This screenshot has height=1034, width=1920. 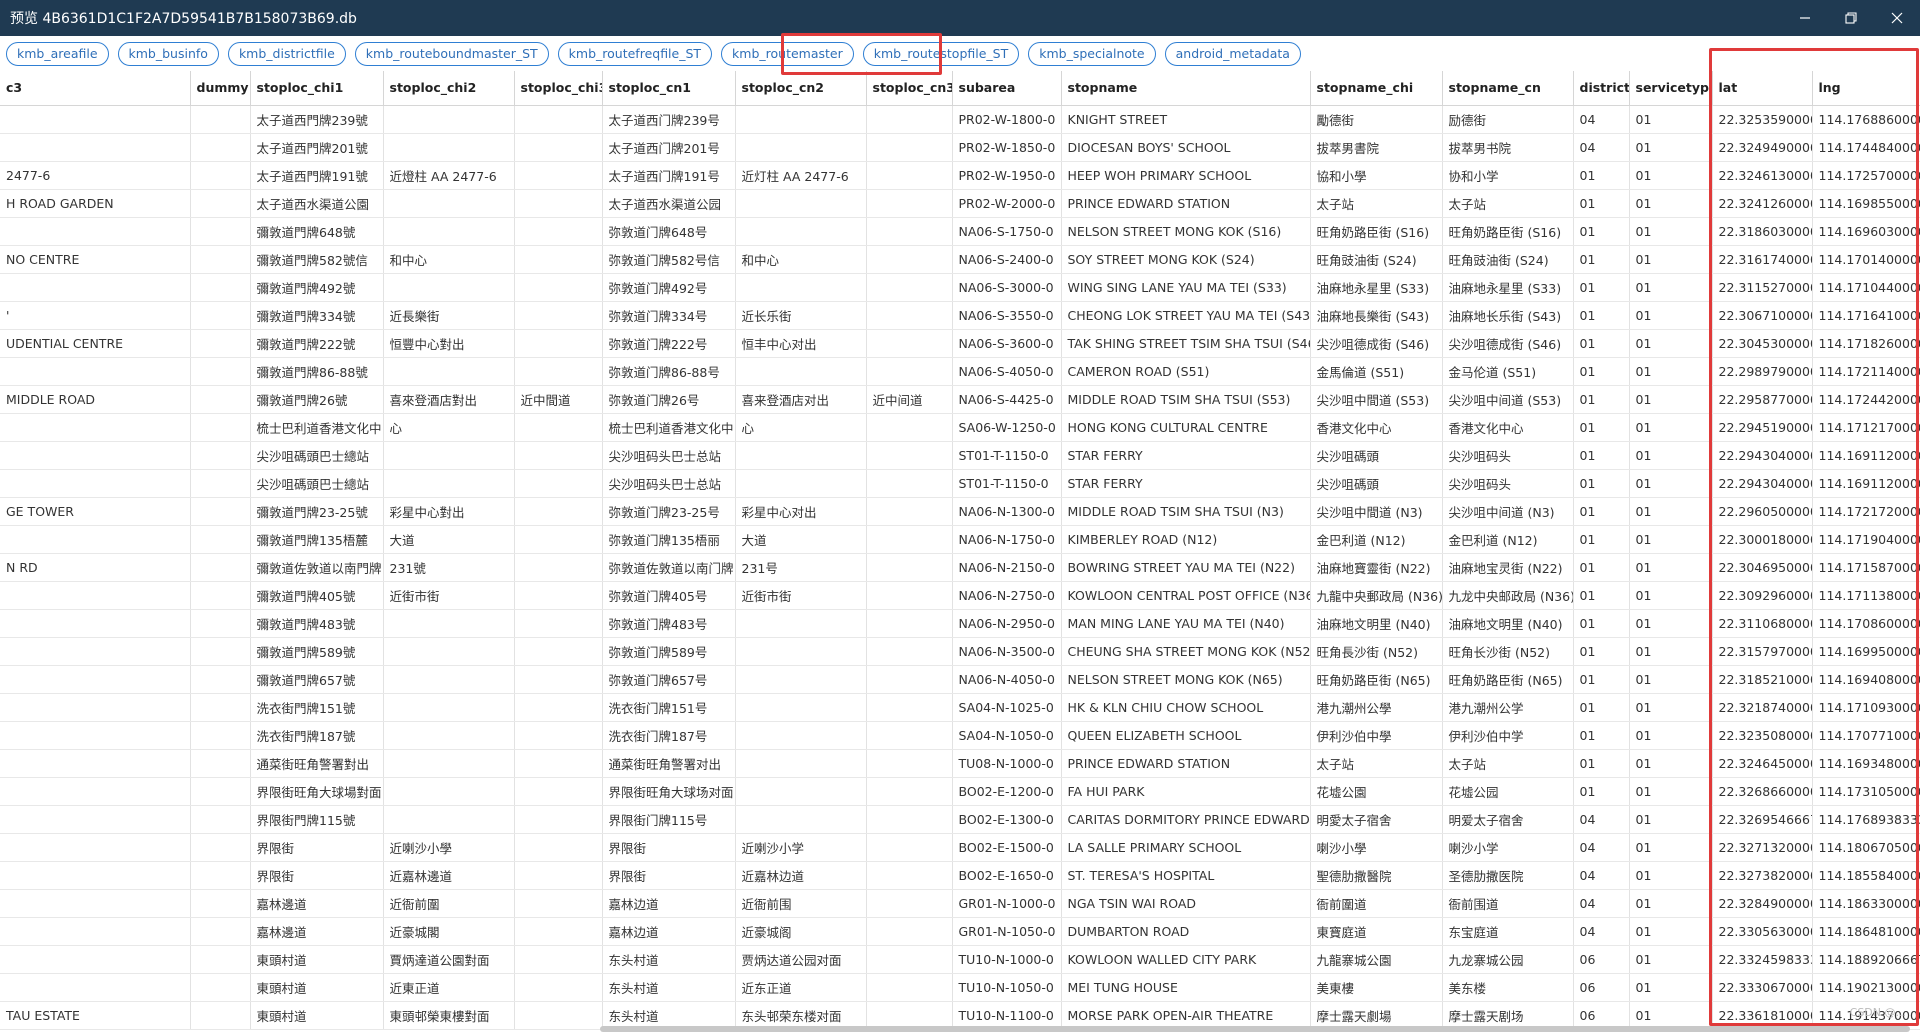 What do you see at coordinates (317, 707) in the screenshot?
I see `cell-stoploc-chi1: 洗衣街門牌151號` at bounding box center [317, 707].